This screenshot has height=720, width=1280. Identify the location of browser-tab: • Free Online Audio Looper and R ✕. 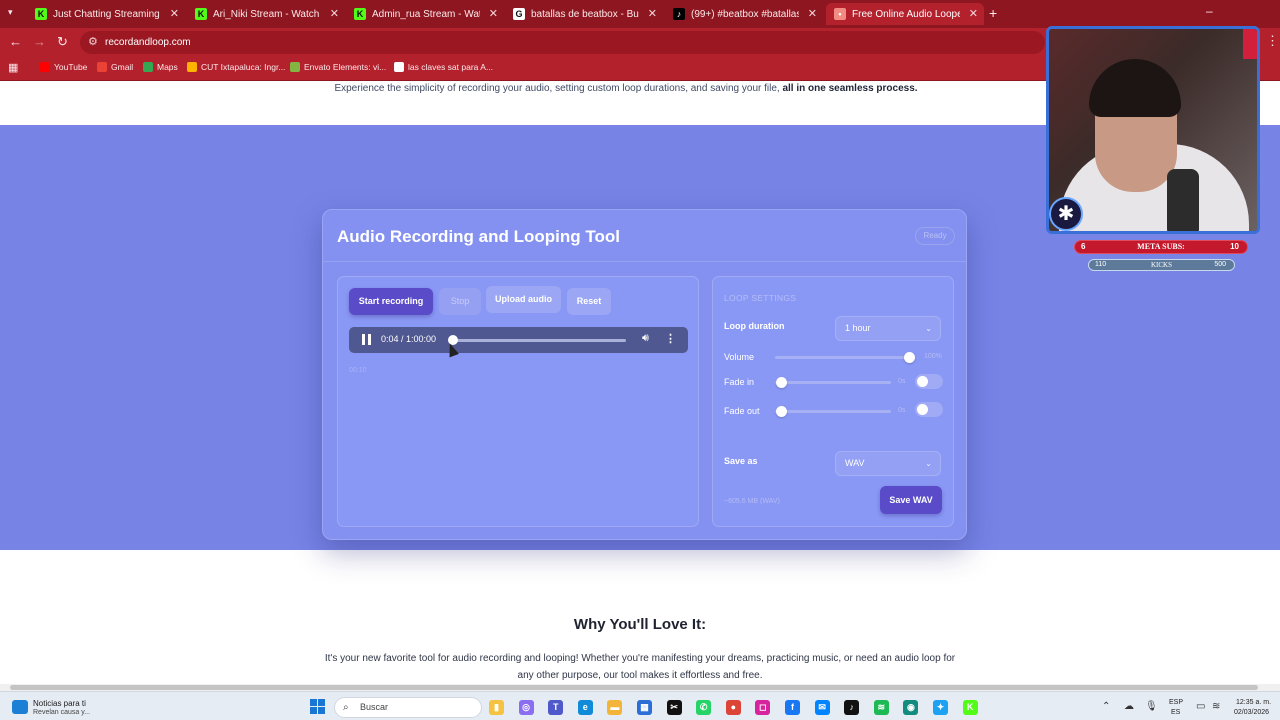
(905, 14).